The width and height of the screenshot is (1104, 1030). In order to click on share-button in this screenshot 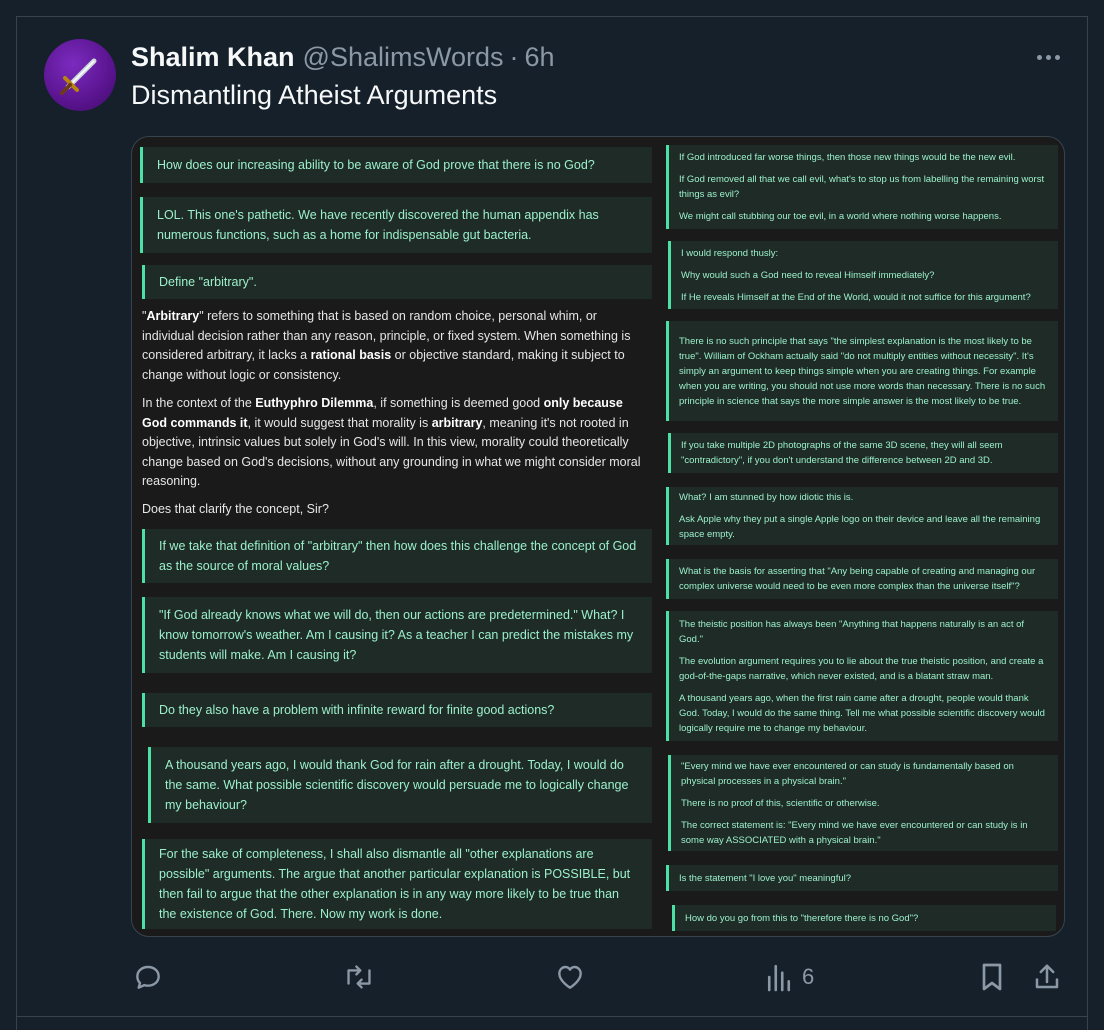, I will do `click(1047, 977)`.